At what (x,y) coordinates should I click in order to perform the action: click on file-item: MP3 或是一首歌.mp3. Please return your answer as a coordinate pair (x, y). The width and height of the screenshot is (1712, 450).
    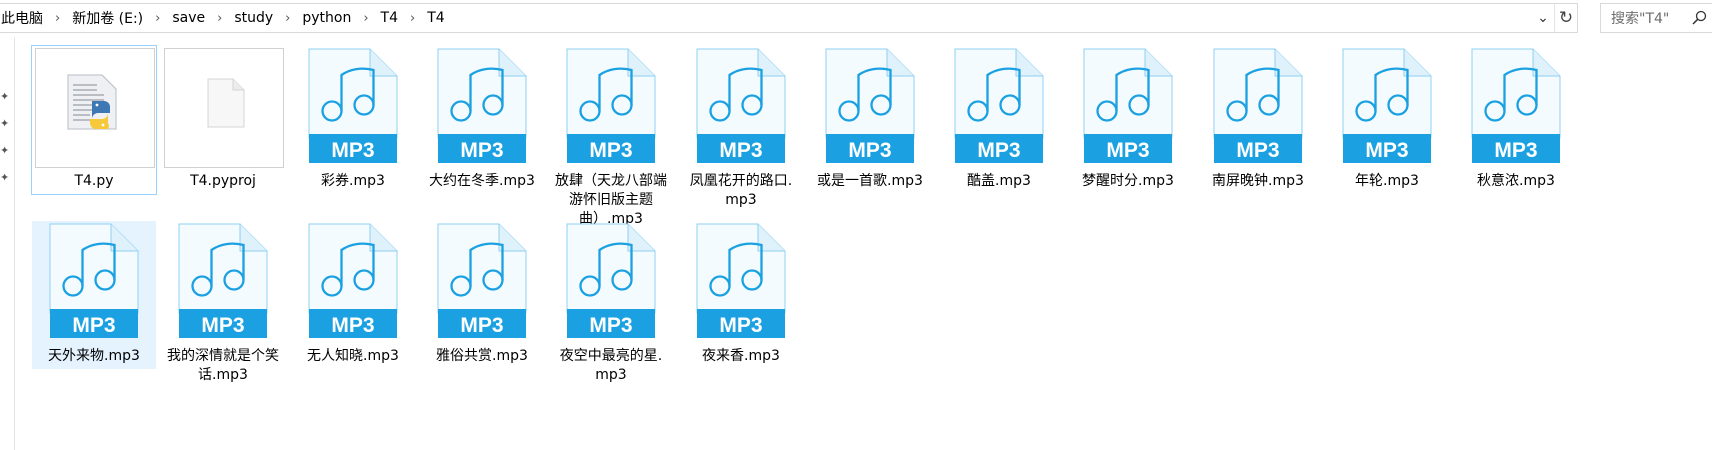
    Looking at the image, I should click on (870, 120).